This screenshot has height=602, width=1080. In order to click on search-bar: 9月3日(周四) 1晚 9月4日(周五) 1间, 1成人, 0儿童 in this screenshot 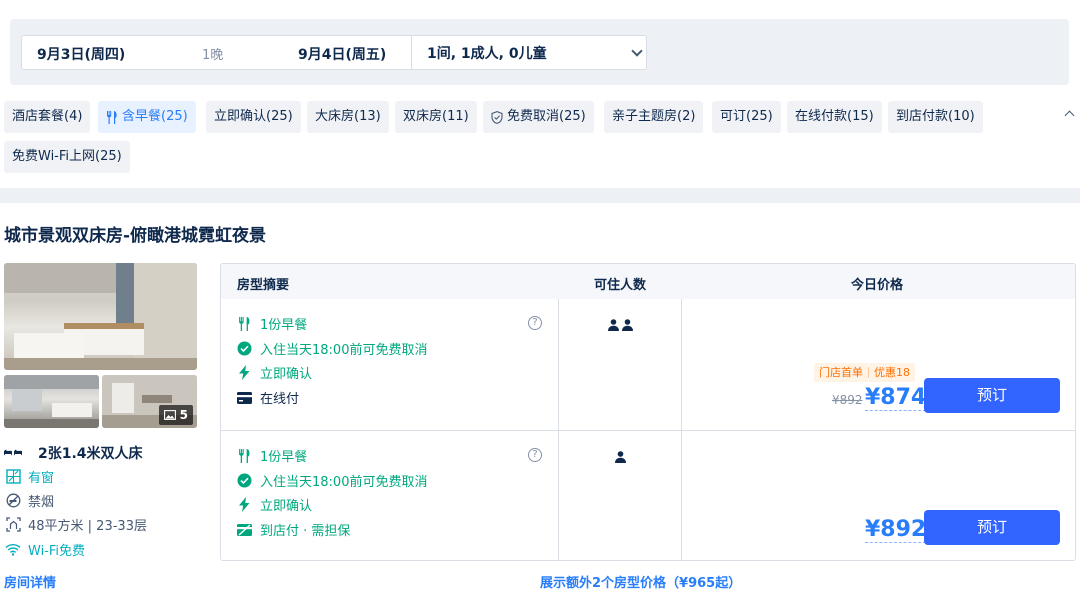, I will do `click(539, 52)`.